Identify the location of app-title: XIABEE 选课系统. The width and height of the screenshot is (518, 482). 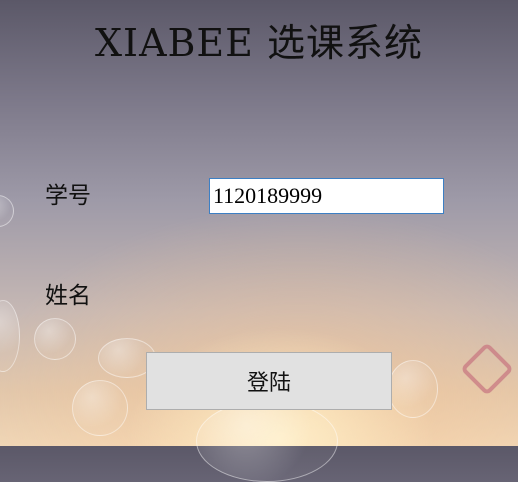
(259, 43).